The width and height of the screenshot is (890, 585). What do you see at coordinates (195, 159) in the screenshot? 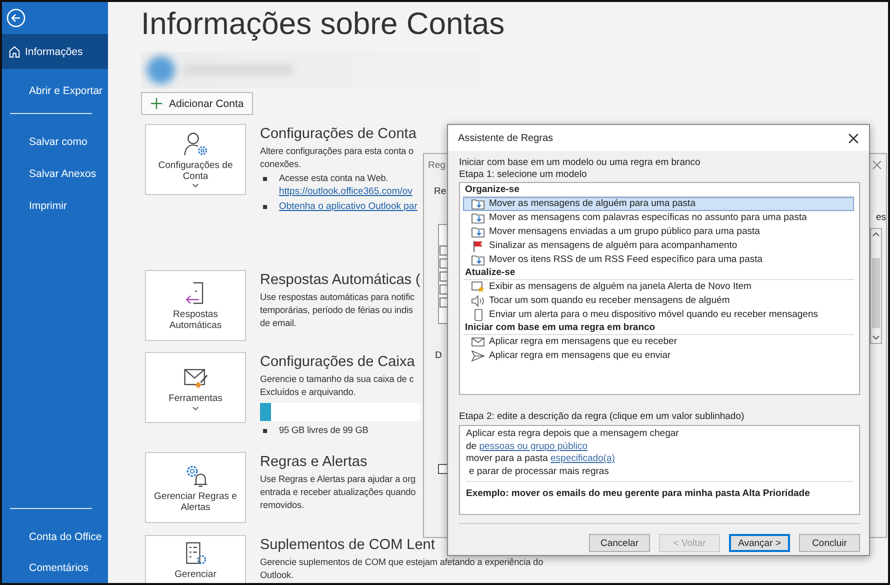
I see `section-card-button: Configurações de Conta` at bounding box center [195, 159].